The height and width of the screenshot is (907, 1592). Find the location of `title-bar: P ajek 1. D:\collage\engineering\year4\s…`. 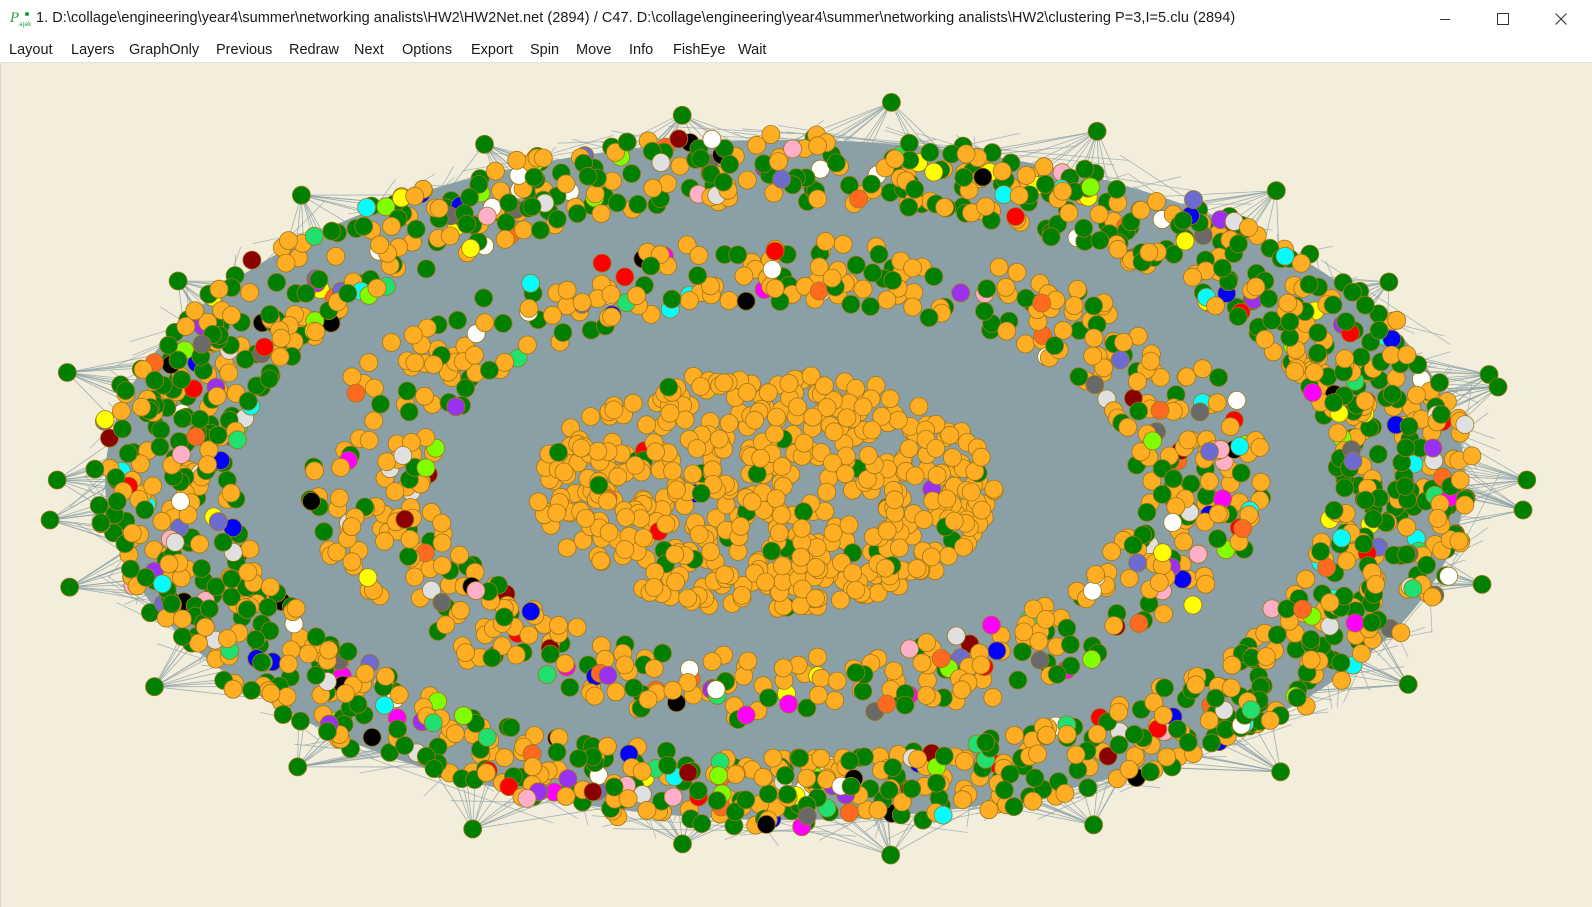

title-bar: P ajek 1. D:\collage\engineering\year4\s… is located at coordinates (796, 19).